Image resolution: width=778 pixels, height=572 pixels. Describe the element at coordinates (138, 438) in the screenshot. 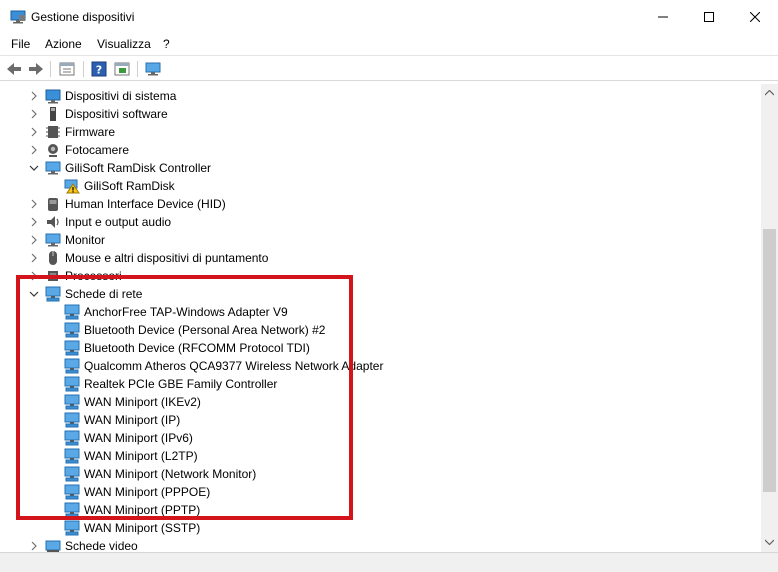

I see `tree-item-label: WAN Miniport (IPv6)` at that location.